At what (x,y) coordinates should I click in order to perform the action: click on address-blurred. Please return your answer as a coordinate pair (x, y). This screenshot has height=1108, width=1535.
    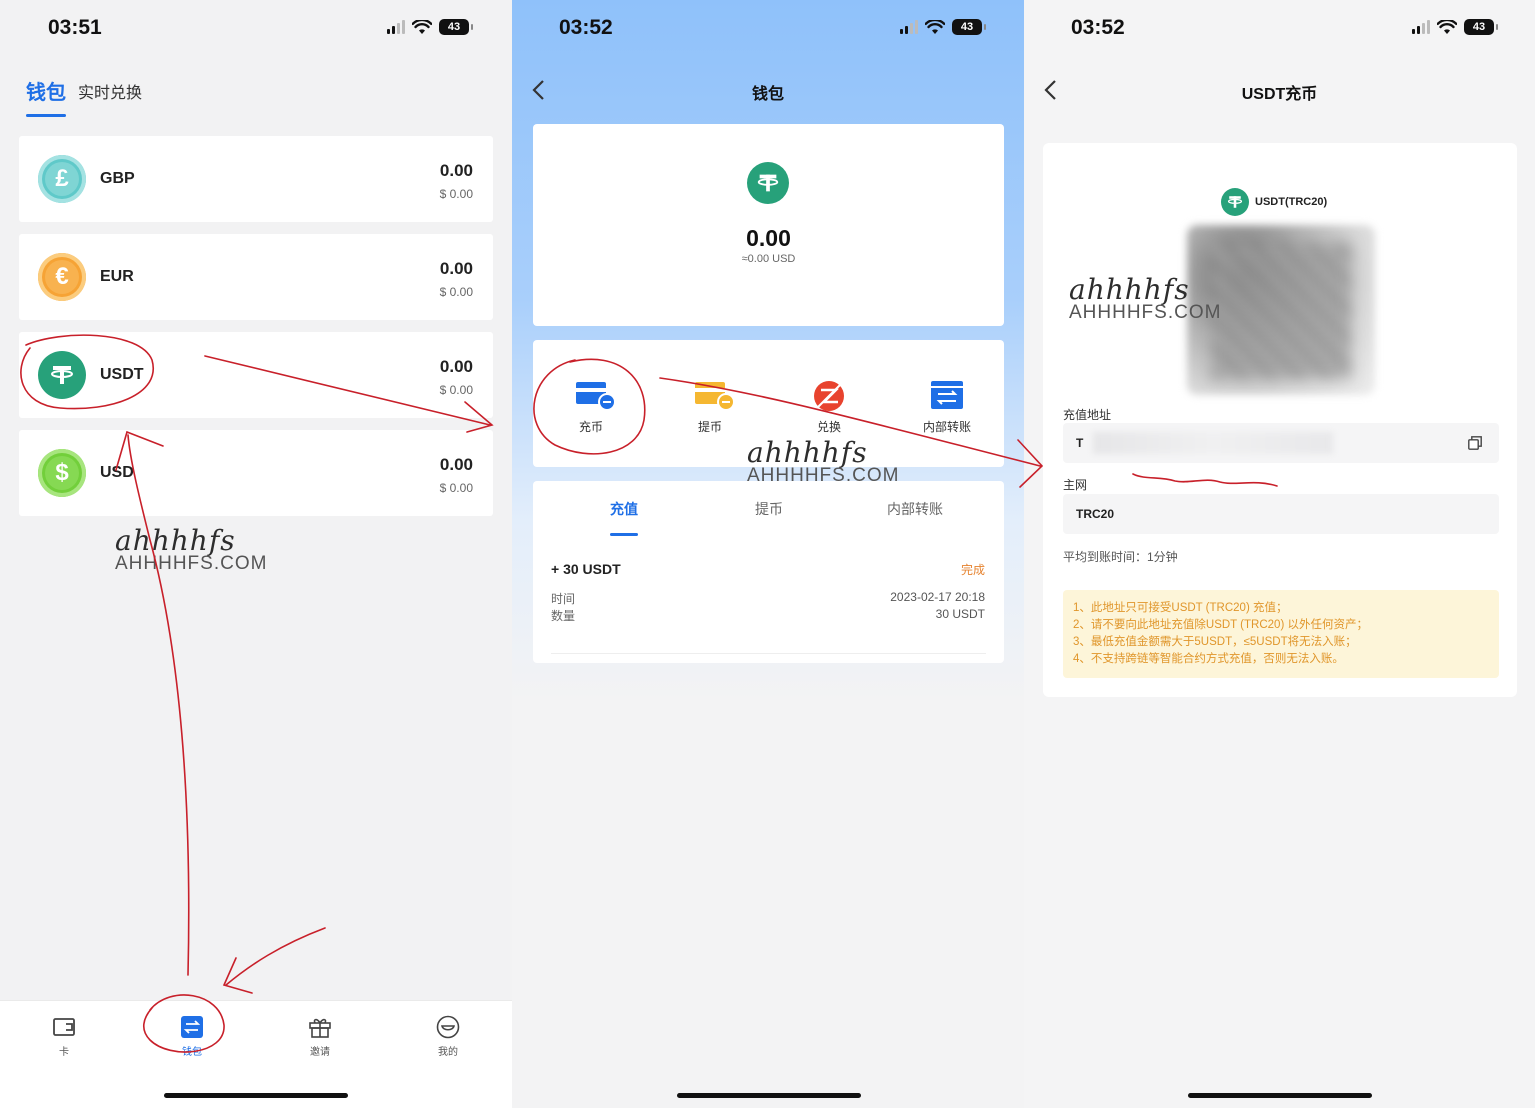
    Looking at the image, I should click on (1213, 443).